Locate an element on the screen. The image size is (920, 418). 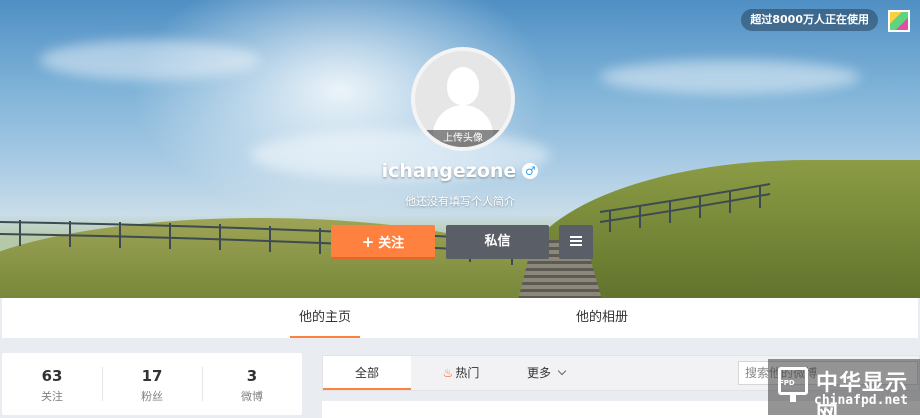
avatar-placeholder-head is located at coordinates (463, 86).